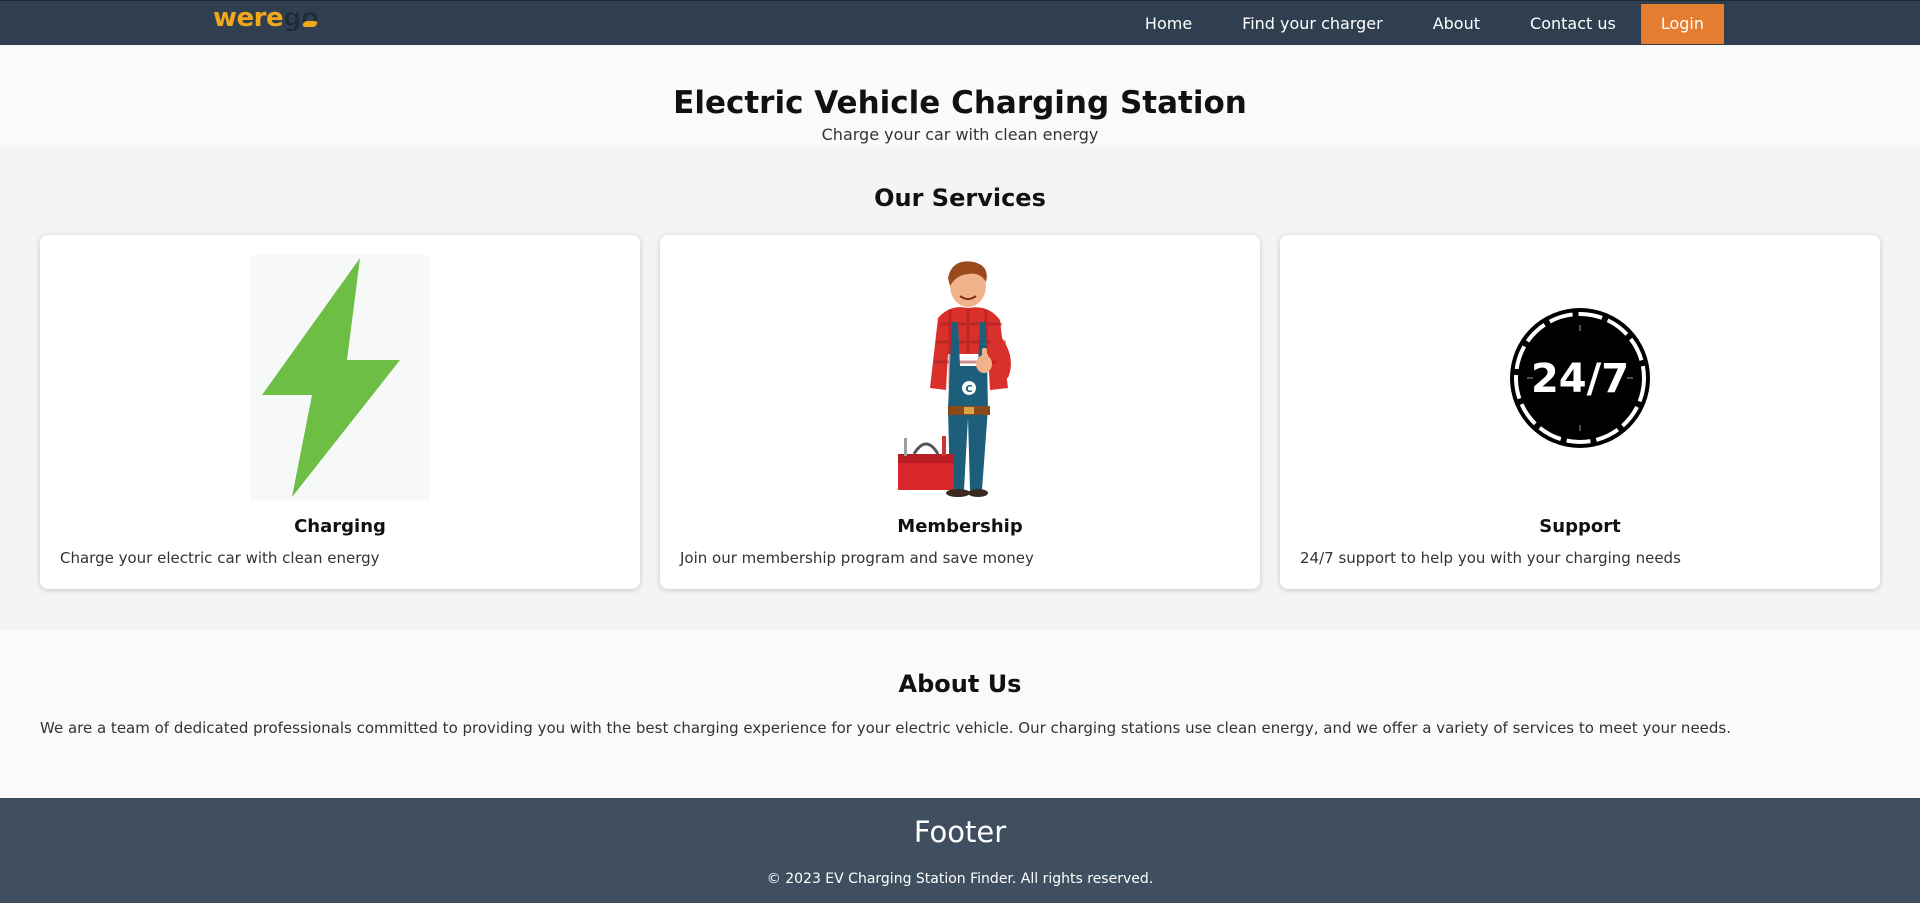 This screenshot has width=1920, height=903. I want to click on nav-link-contact: Contact us, so click(1573, 23).